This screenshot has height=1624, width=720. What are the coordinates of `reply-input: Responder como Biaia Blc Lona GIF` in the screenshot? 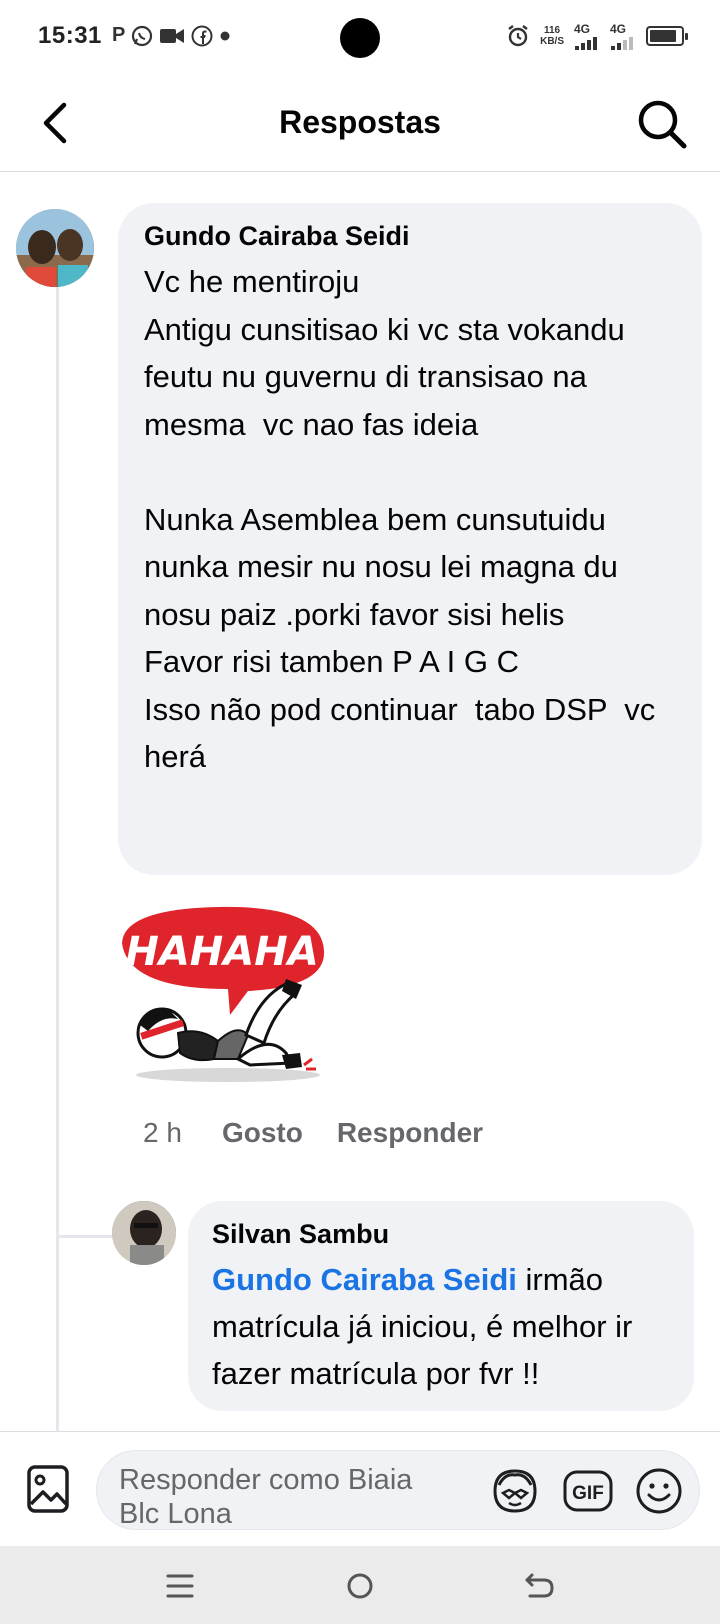 It's located at (398, 1490).